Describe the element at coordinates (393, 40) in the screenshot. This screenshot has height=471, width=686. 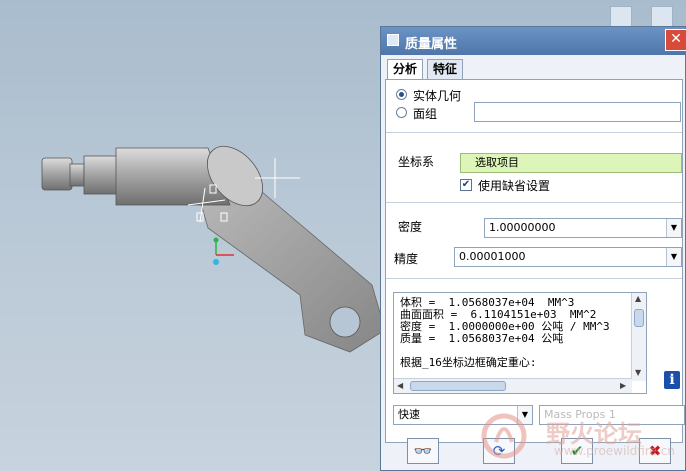
I see `dialog-app-icon` at that location.